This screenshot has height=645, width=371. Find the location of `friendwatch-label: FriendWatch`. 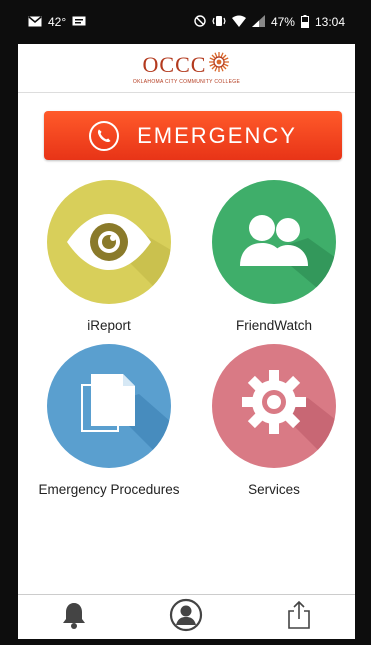

friendwatch-label: FriendWatch is located at coordinates (274, 325).